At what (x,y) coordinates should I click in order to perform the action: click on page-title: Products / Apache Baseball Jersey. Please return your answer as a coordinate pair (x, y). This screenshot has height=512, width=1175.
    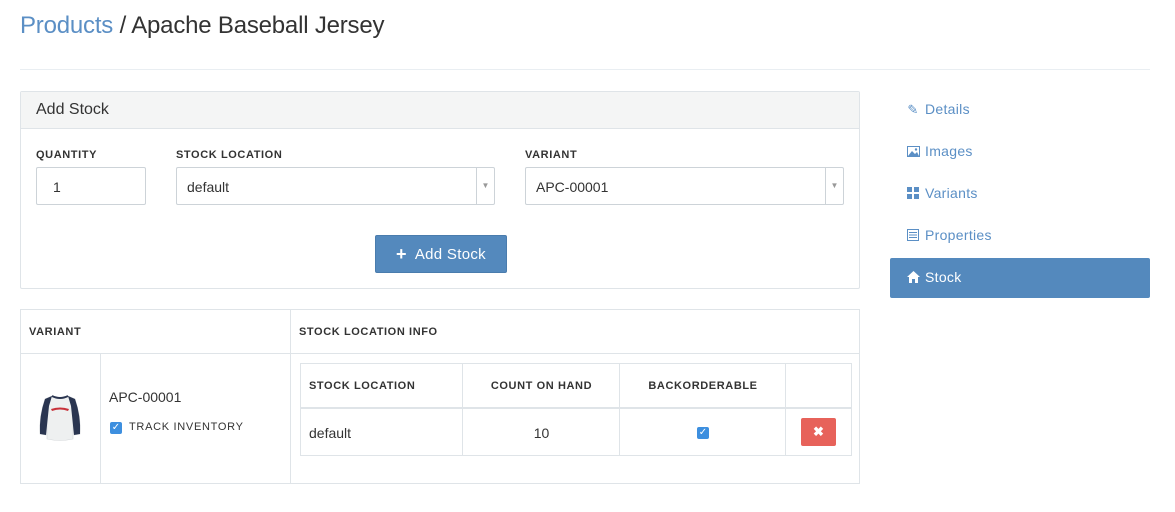
    Looking at the image, I should click on (202, 26).